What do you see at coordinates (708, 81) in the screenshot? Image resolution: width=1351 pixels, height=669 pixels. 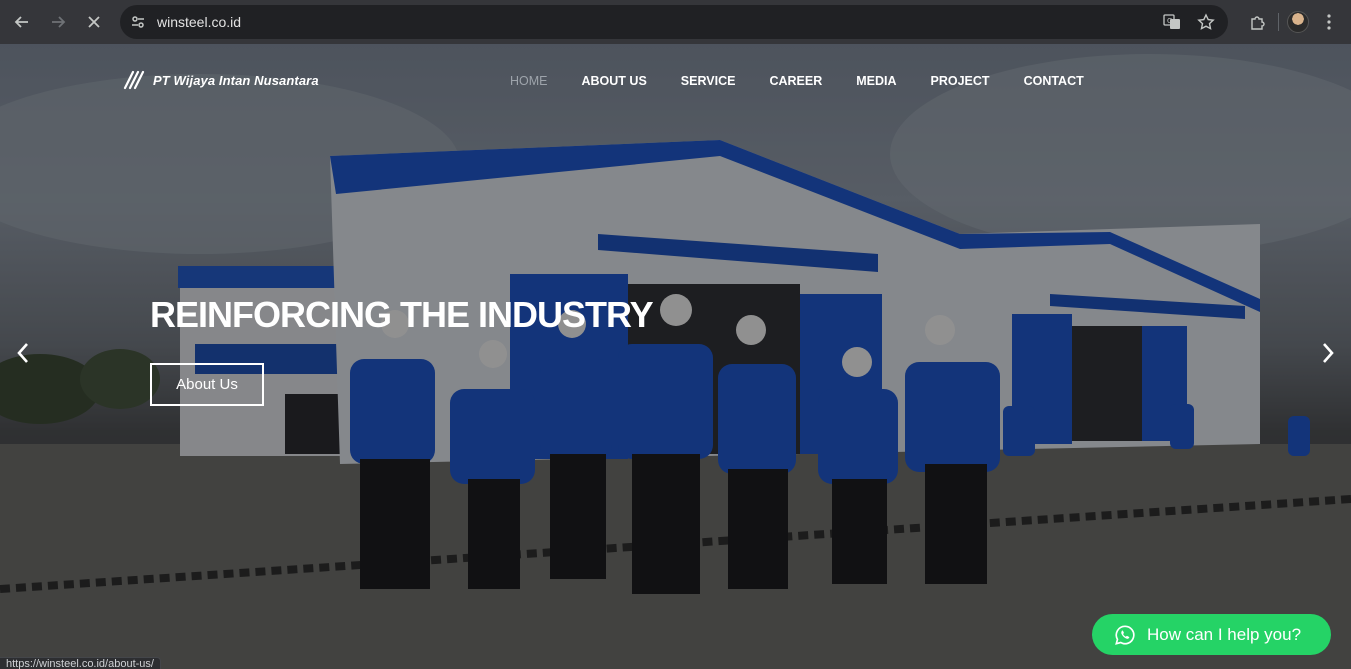 I see `nav-service: SERVICE` at bounding box center [708, 81].